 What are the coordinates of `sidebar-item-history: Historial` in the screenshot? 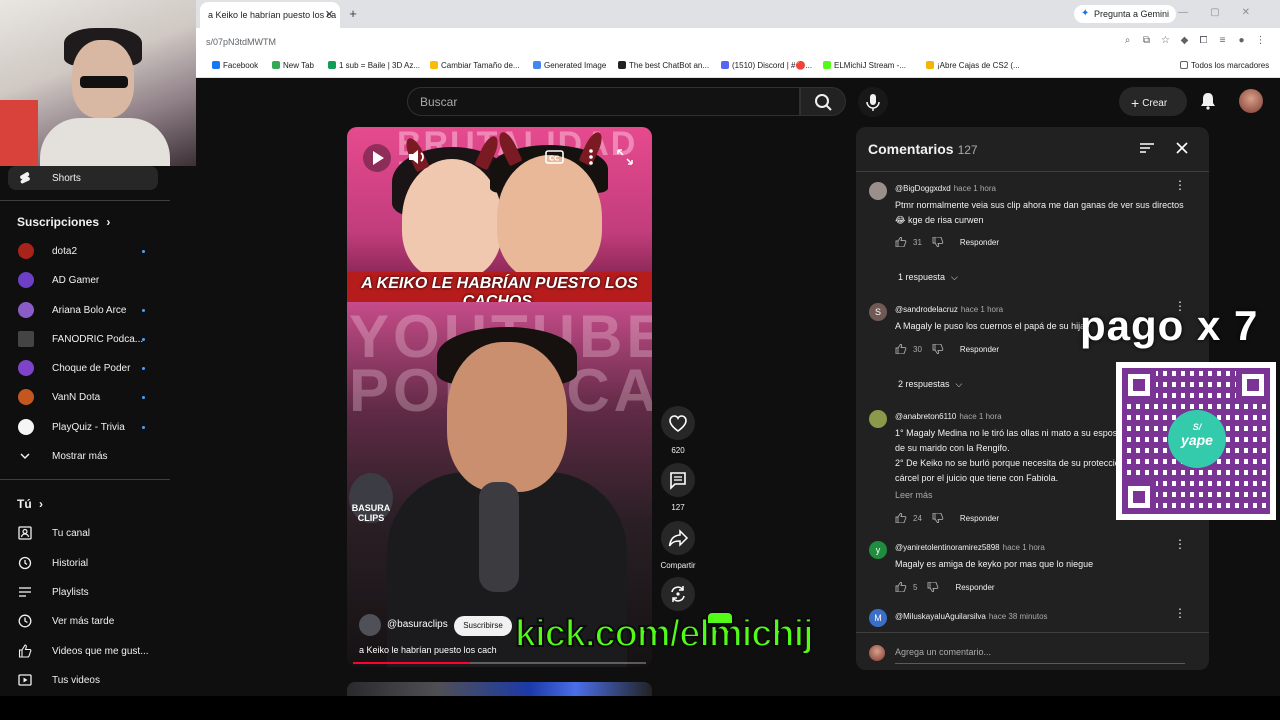 It's located at (80, 563).